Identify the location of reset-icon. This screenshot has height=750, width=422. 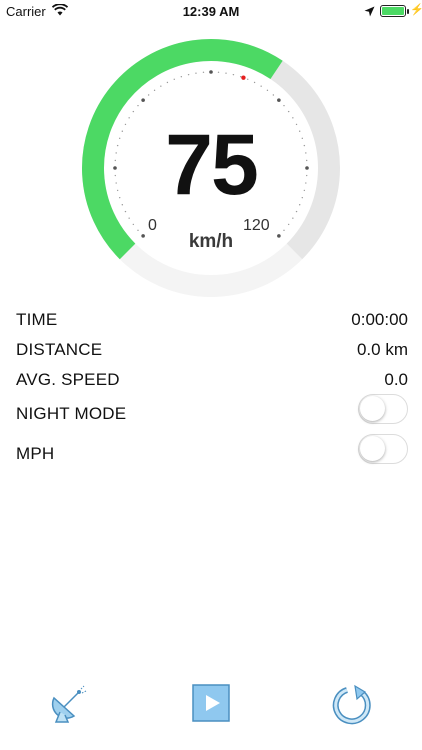
(353, 707).